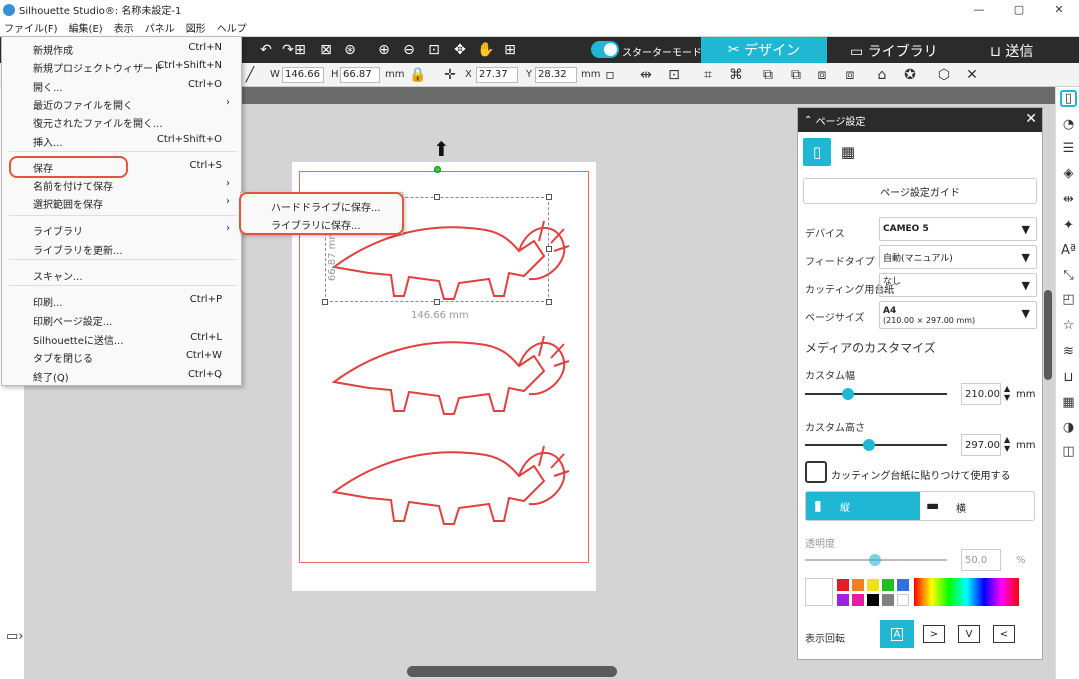 Image resolution: width=1079 pixels, height=679 pixels. I want to click on star-icon: ✪, so click(910, 75).